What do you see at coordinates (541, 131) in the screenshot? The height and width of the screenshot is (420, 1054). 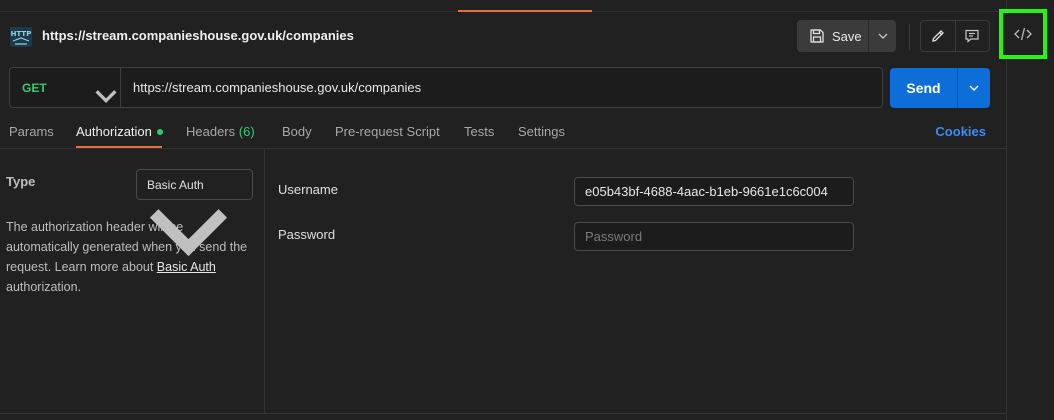 I see `tab-settings: Settings` at bounding box center [541, 131].